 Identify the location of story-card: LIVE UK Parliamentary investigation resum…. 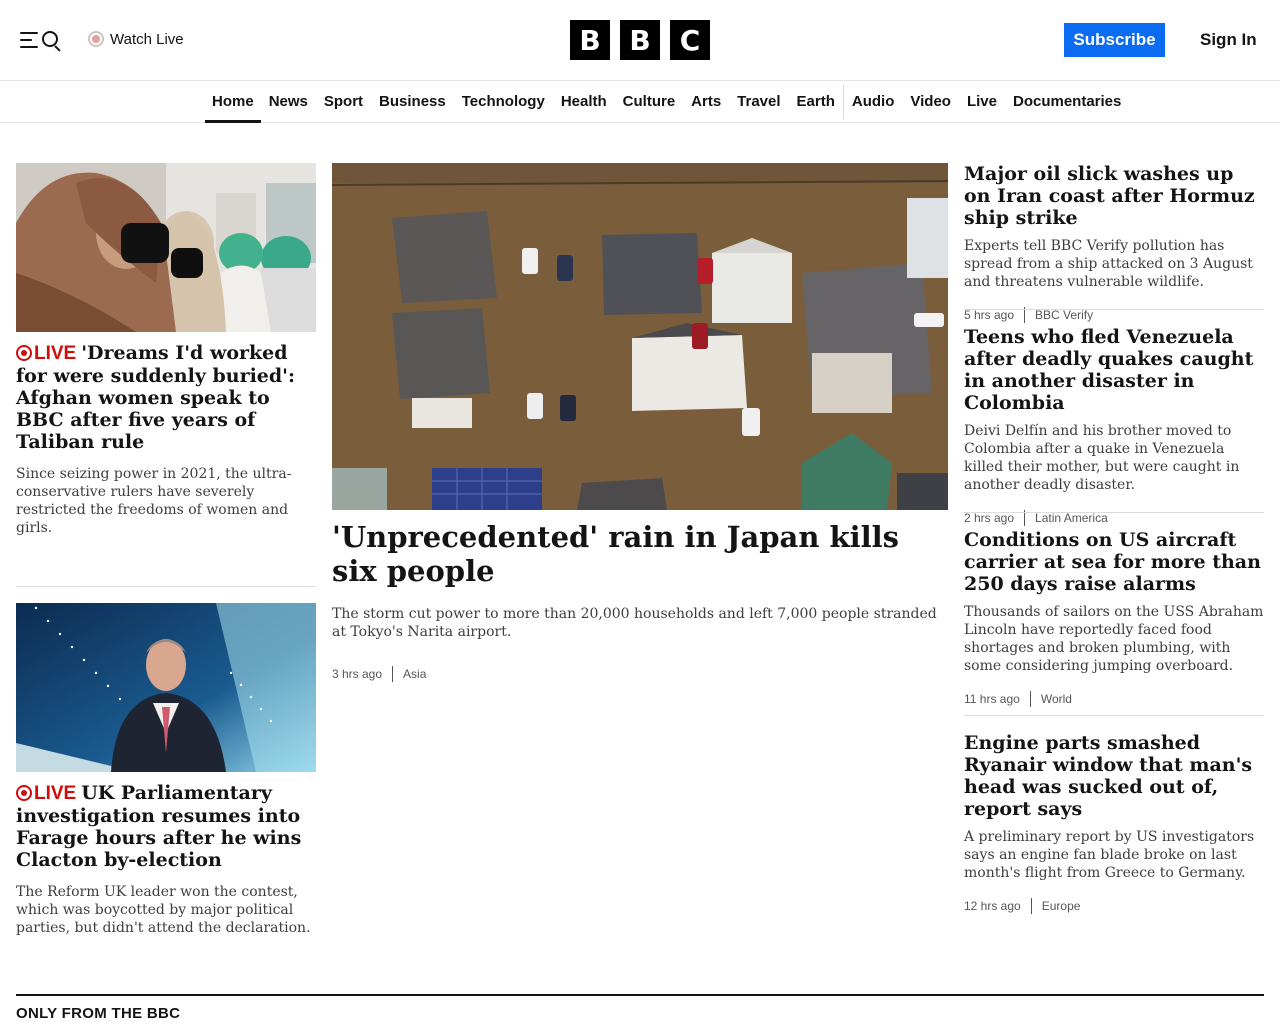
(166, 770).